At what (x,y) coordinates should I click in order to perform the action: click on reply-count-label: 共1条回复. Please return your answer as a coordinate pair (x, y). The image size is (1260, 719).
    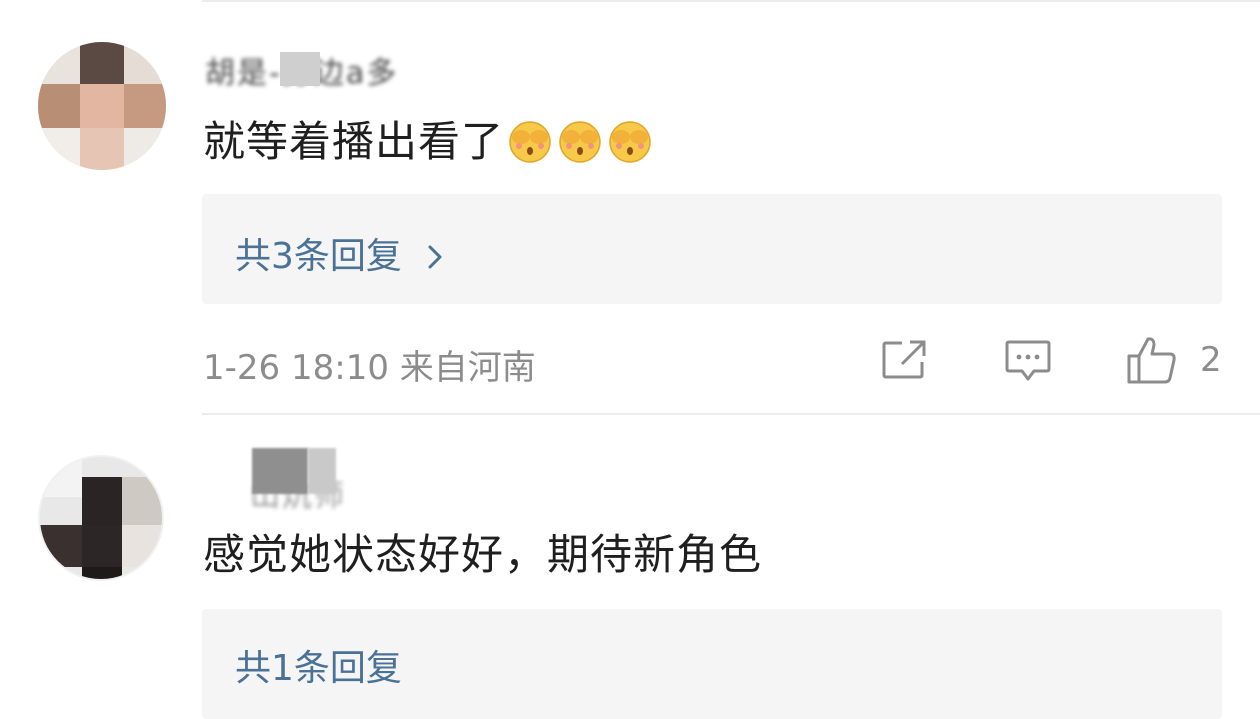
    Looking at the image, I should click on (318, 668).